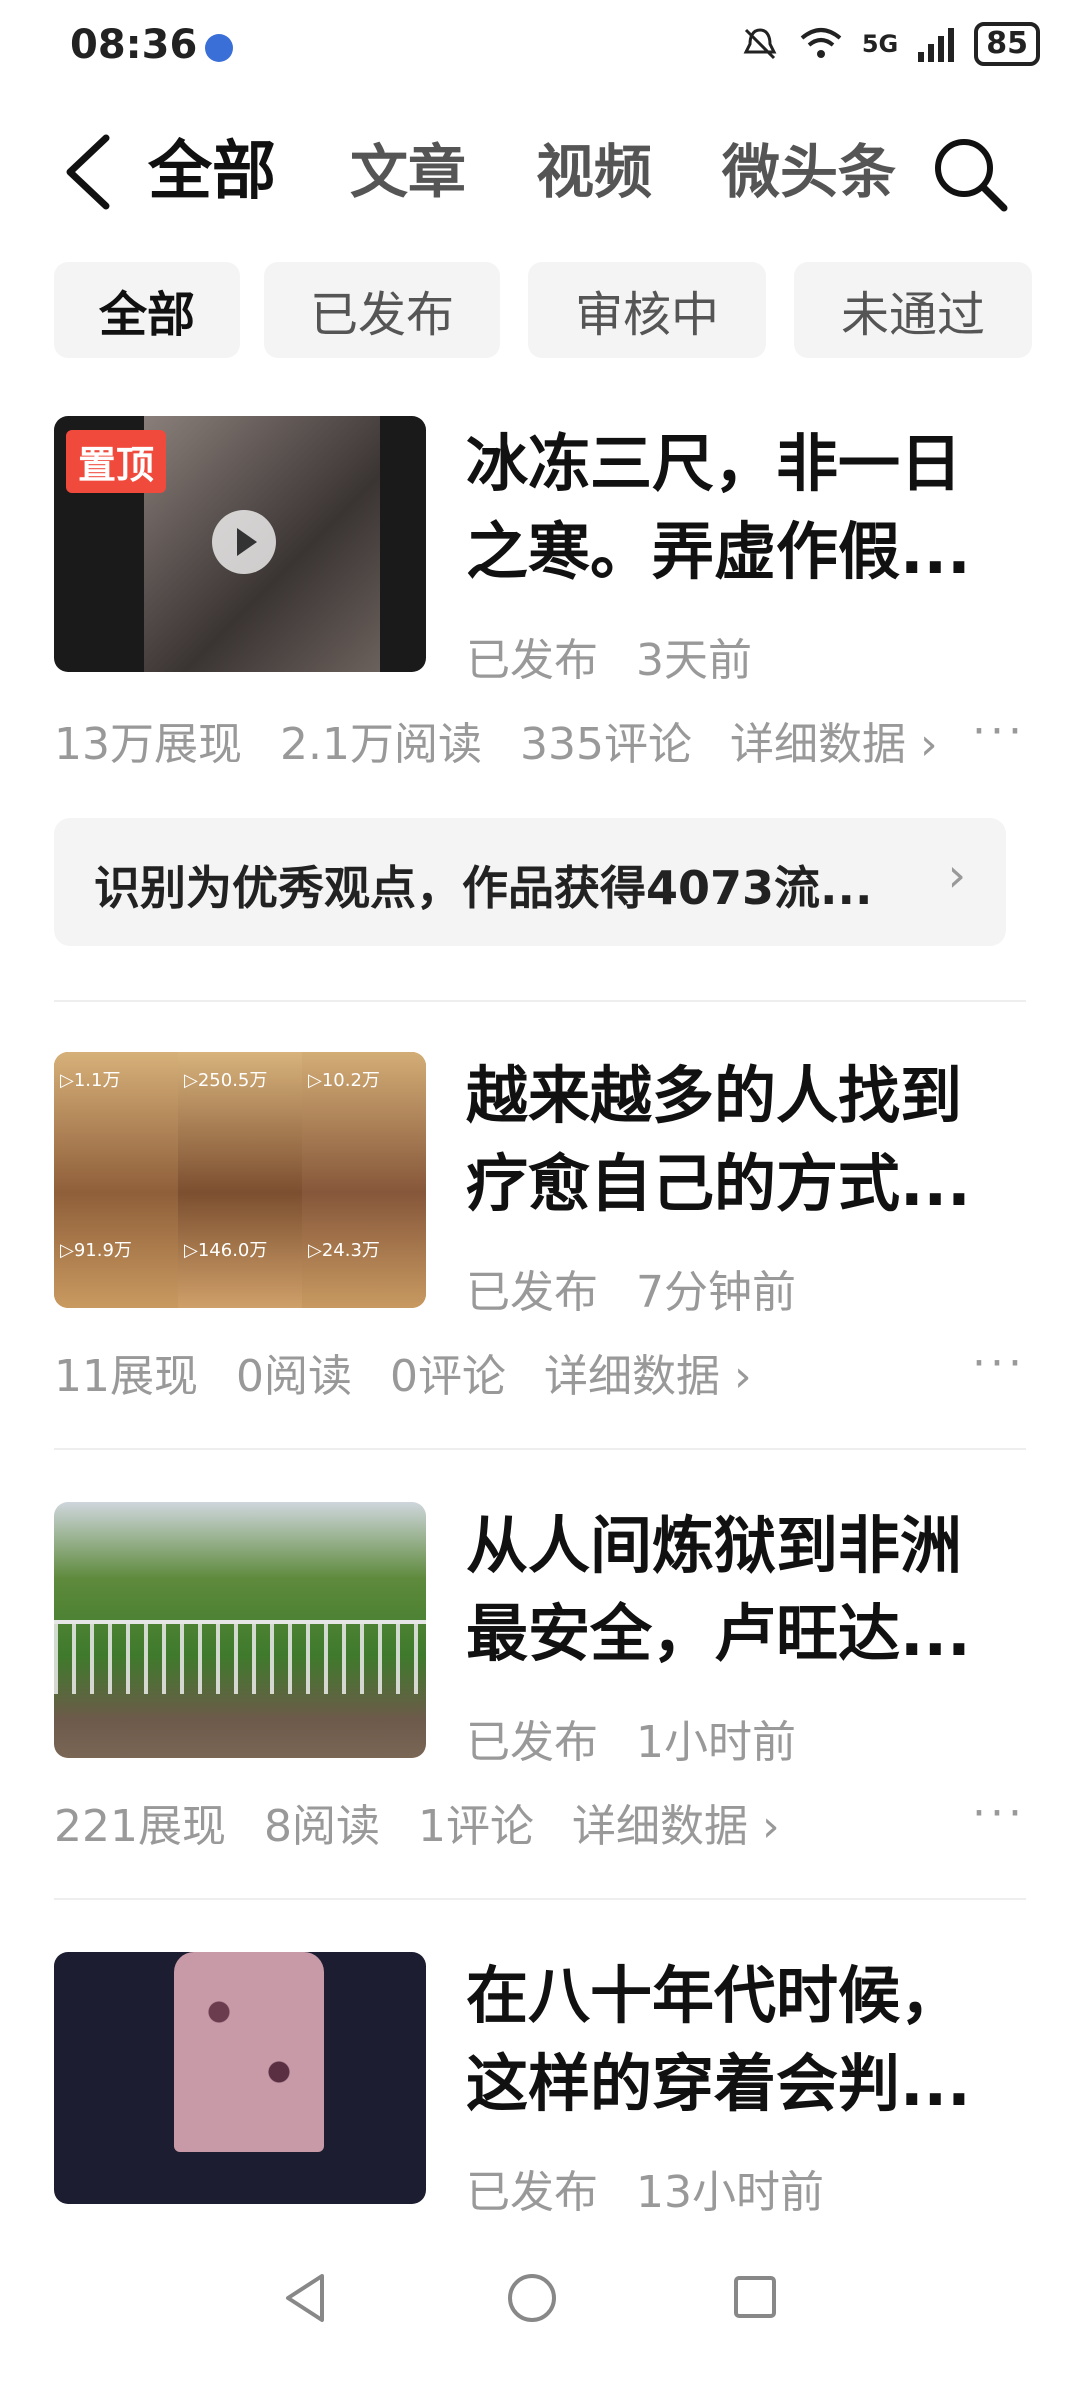 The image size is (1080, 2400). What do you see at coordinates (714, 1095) in the screenshot?
I see `title-line: 越来越多的人找到` at bounding box center [714, 1095].